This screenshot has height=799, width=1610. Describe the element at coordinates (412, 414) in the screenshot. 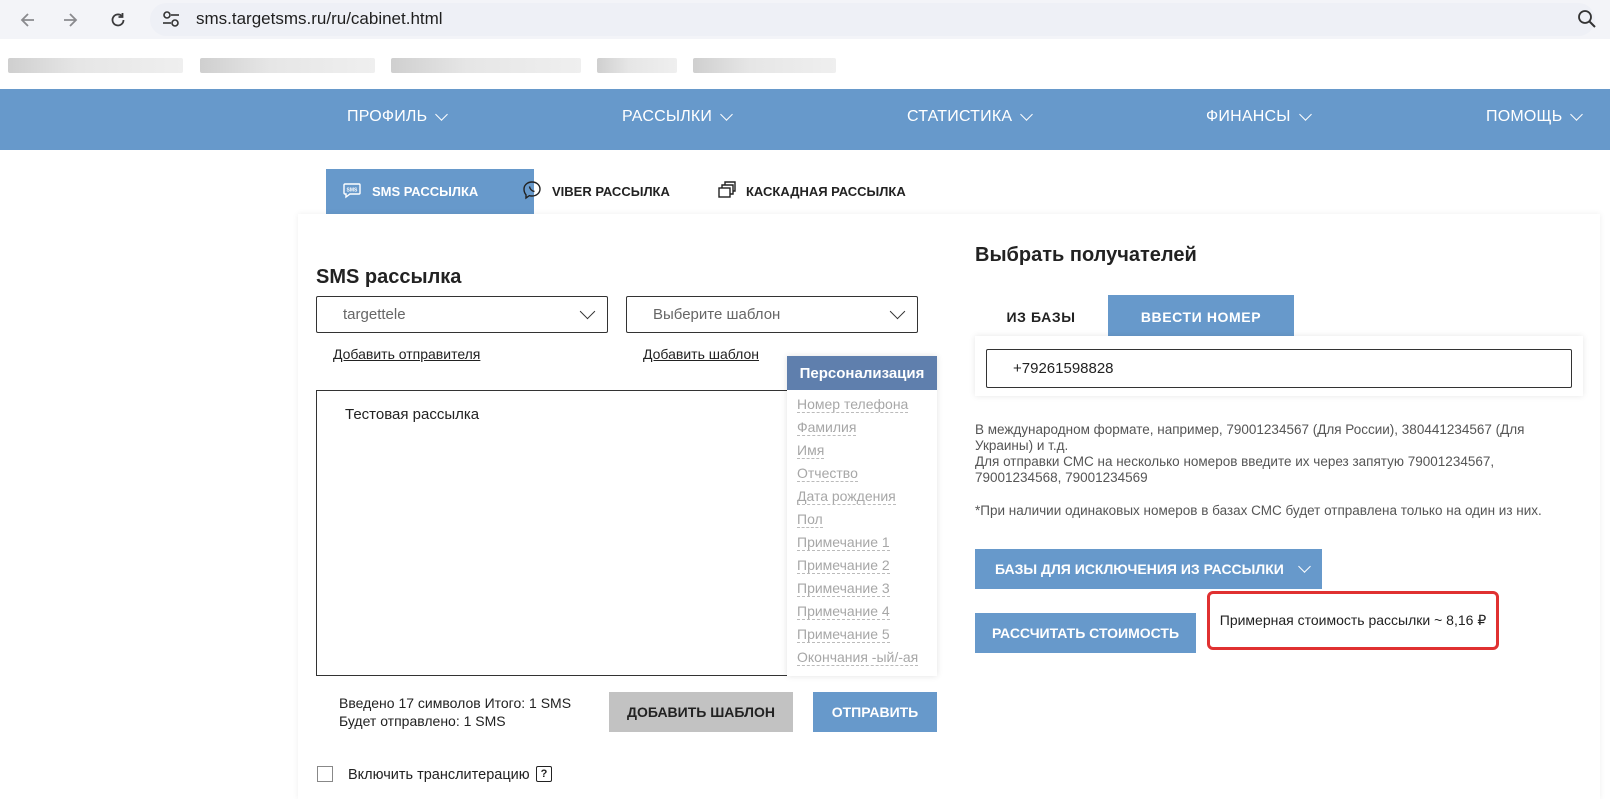

I see `message-text: Тестовая рассылка` at that location.